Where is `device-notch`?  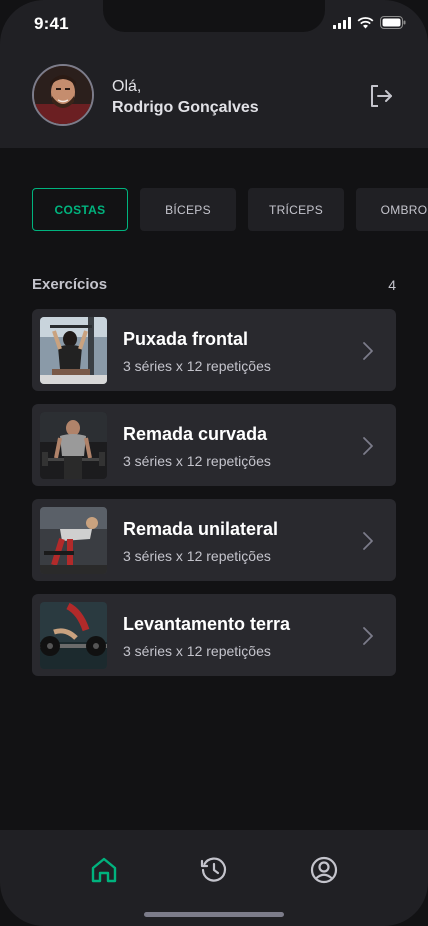 device-notch is located at coordinates (214, 16).